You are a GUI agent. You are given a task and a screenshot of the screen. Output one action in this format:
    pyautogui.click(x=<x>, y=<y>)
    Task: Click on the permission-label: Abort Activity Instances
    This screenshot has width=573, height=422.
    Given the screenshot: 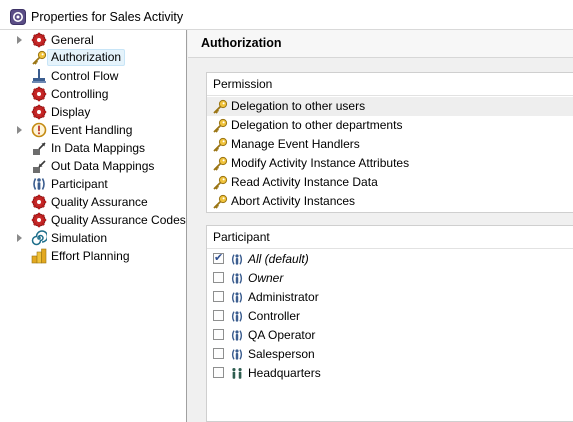 What is the action you would take?
    pyautogui.click(x=293, y=201)
    